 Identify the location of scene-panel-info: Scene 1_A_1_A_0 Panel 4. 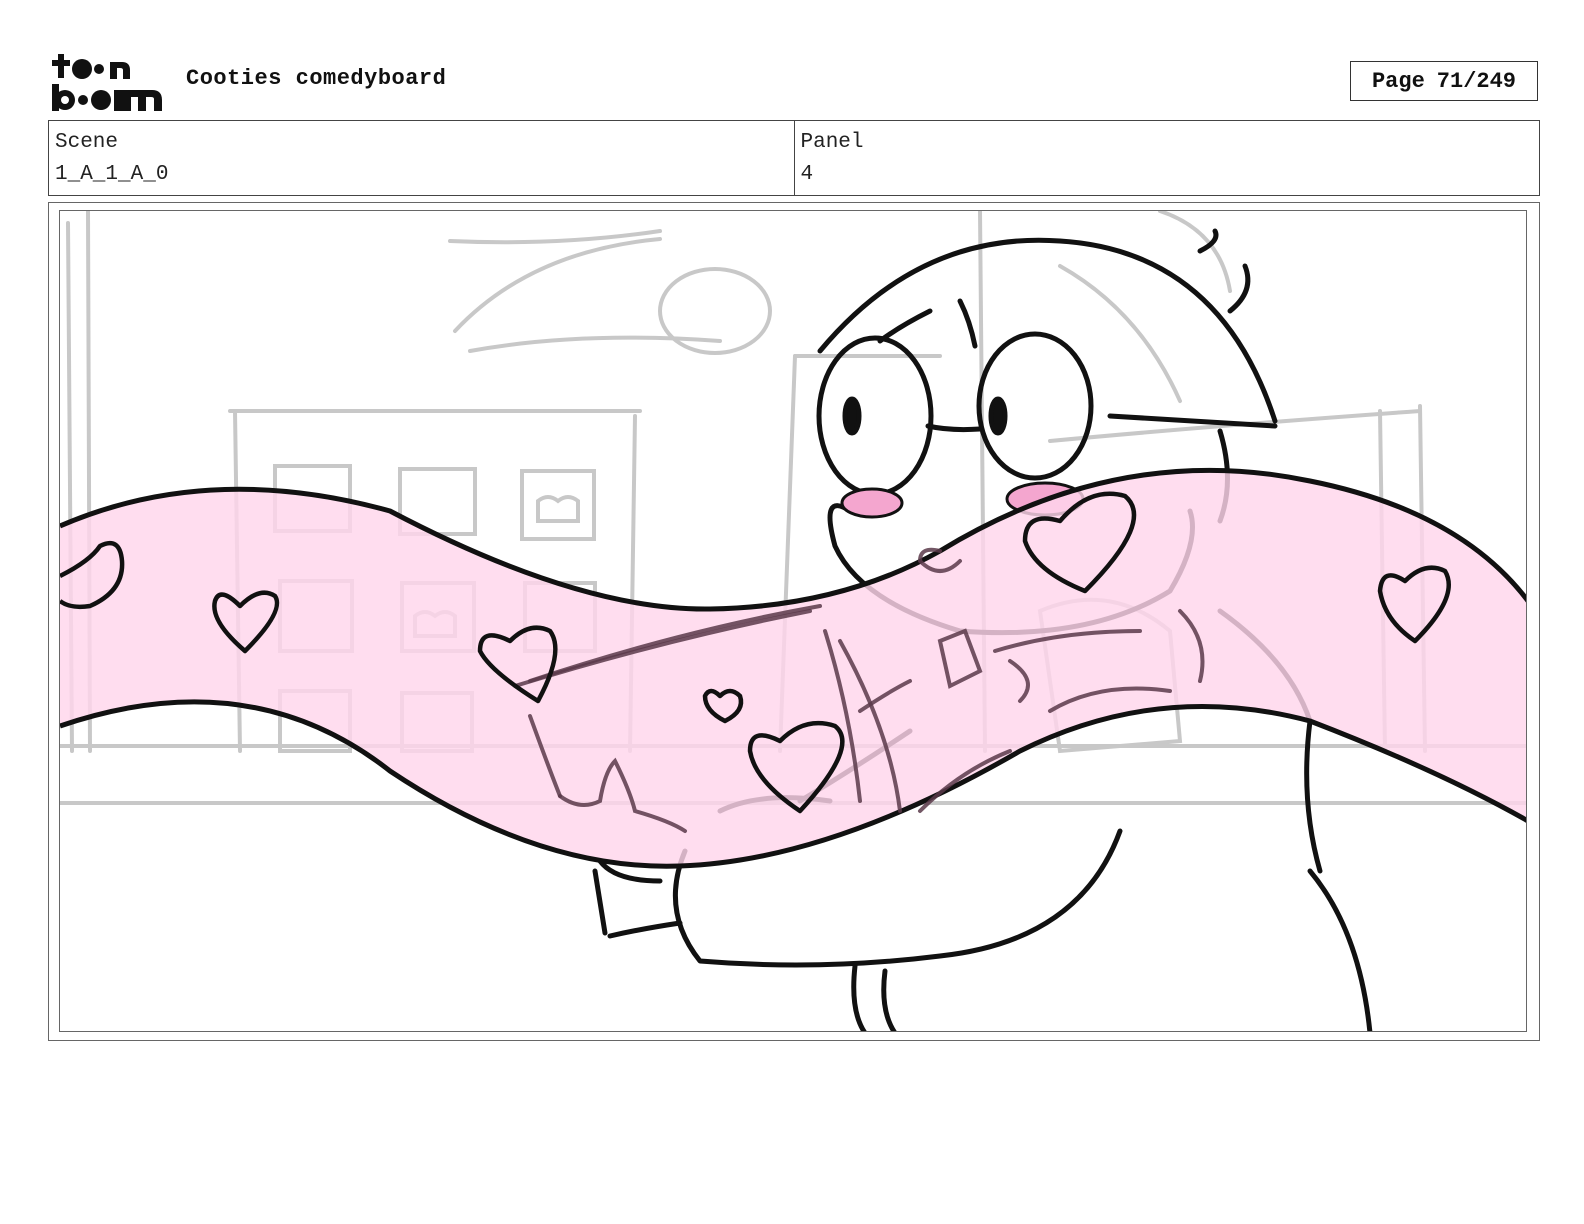
(794, 158).